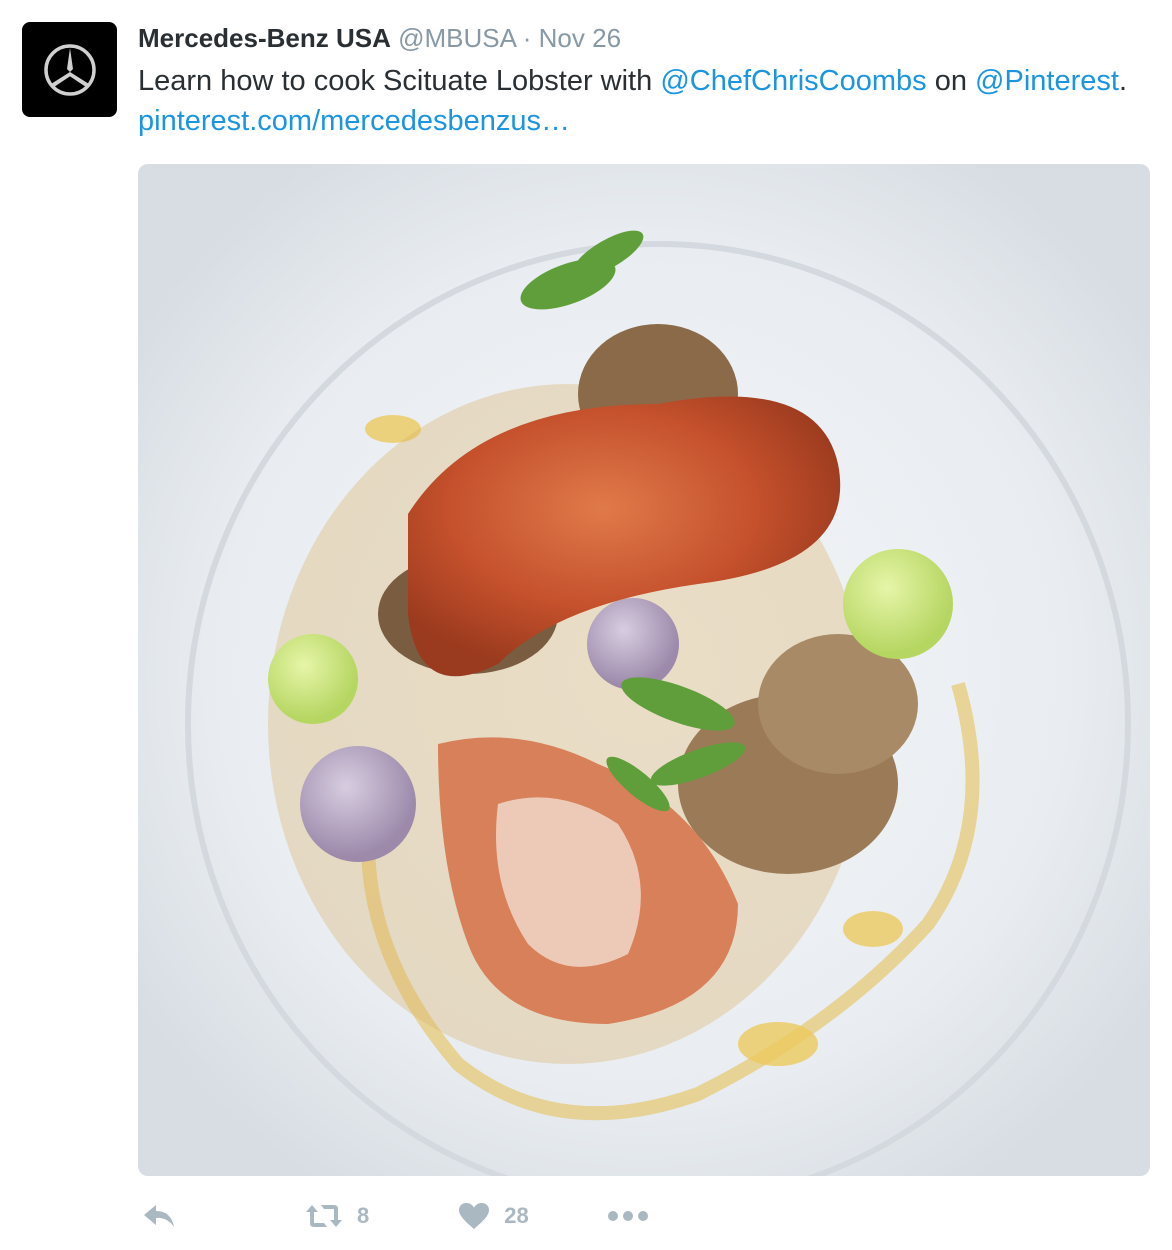  I want to click on tweet-actions: 8 28, so click(393, 1216).